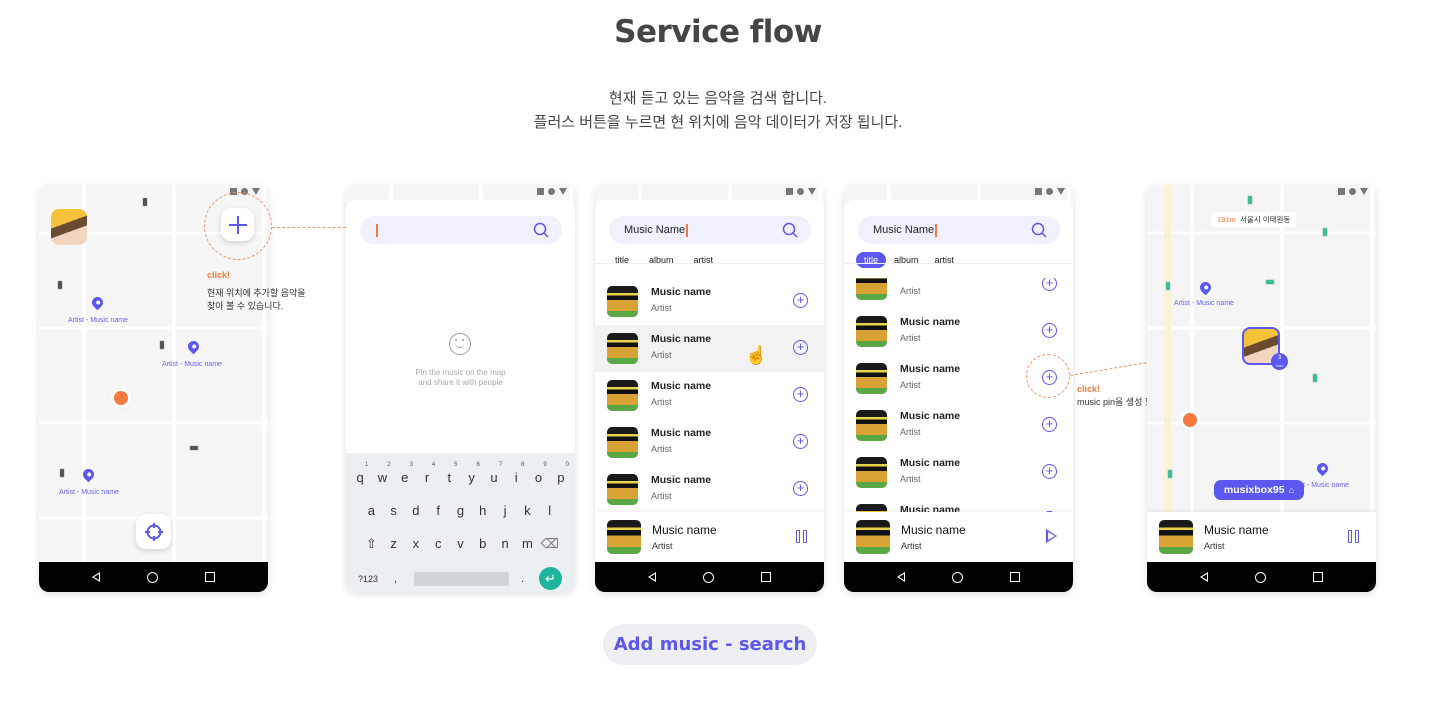 The width and height of the screenshot is (1436, 714). What do you see at coordinates (1279, 361) in the screenshot?
I see `time-badge: 3 min` at bounding box center [1279, 361].